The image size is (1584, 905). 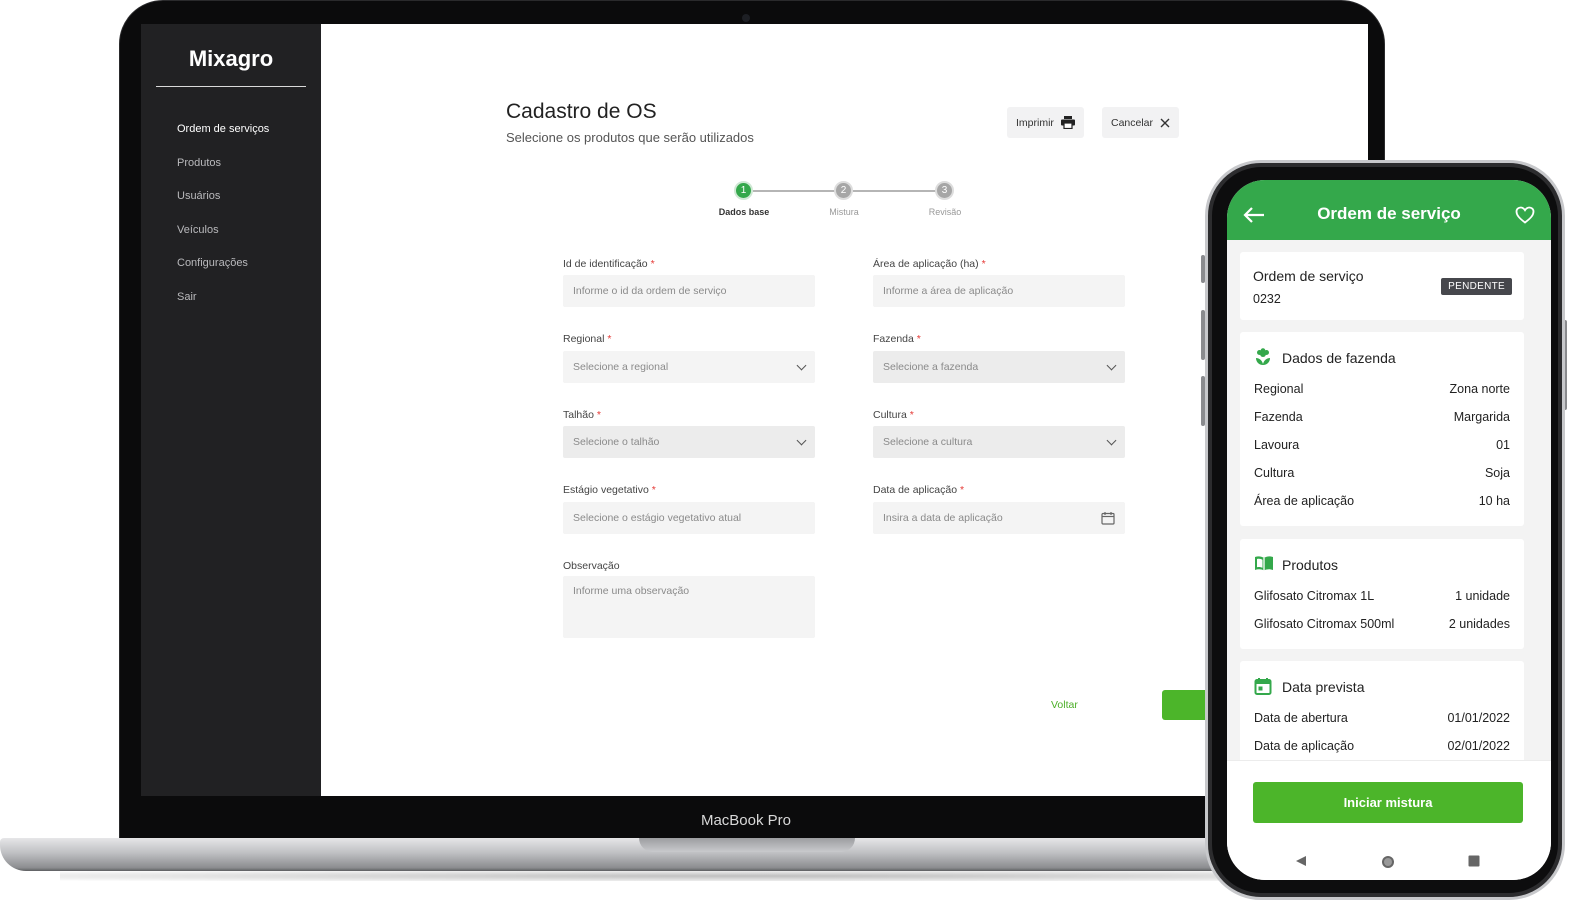 I want to click on obs-textarea: Informe uma observação, so click(x=689, y=607).